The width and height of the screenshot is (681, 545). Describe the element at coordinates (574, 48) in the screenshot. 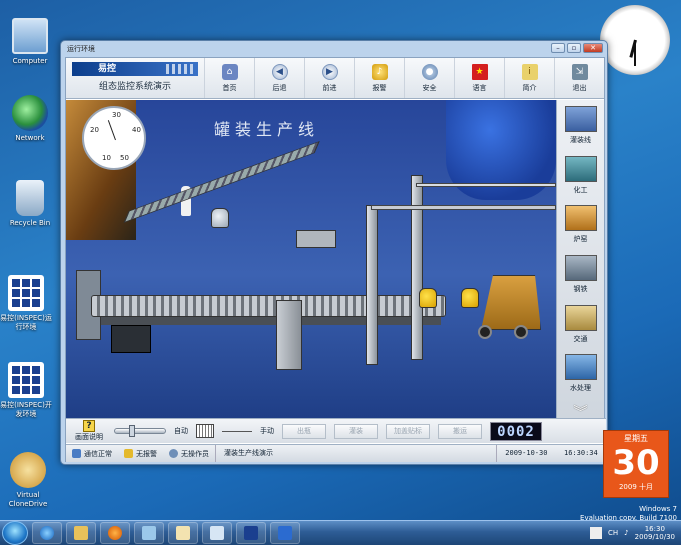

I see `restore-button: ▫` at that location.